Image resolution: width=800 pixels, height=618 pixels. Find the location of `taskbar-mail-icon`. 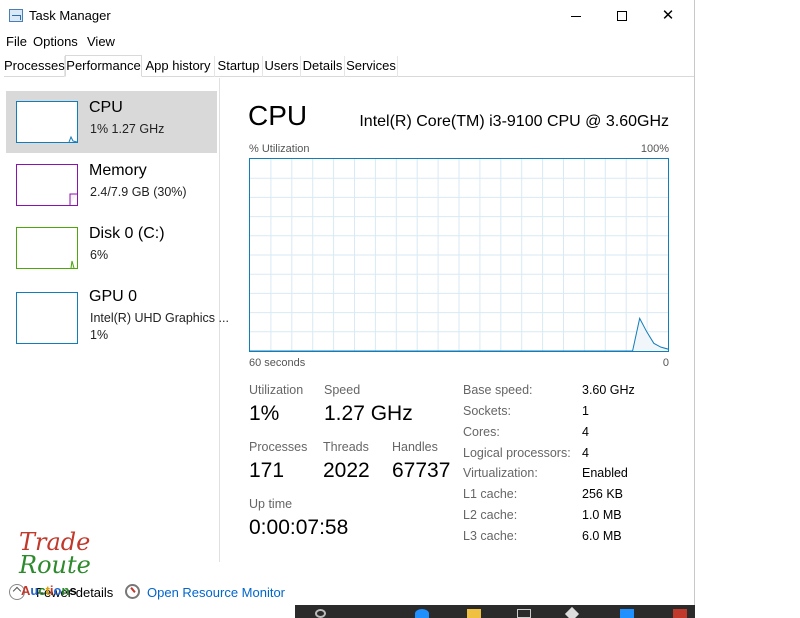

taskbar-mail-icon is located at coordinates (680, 613).